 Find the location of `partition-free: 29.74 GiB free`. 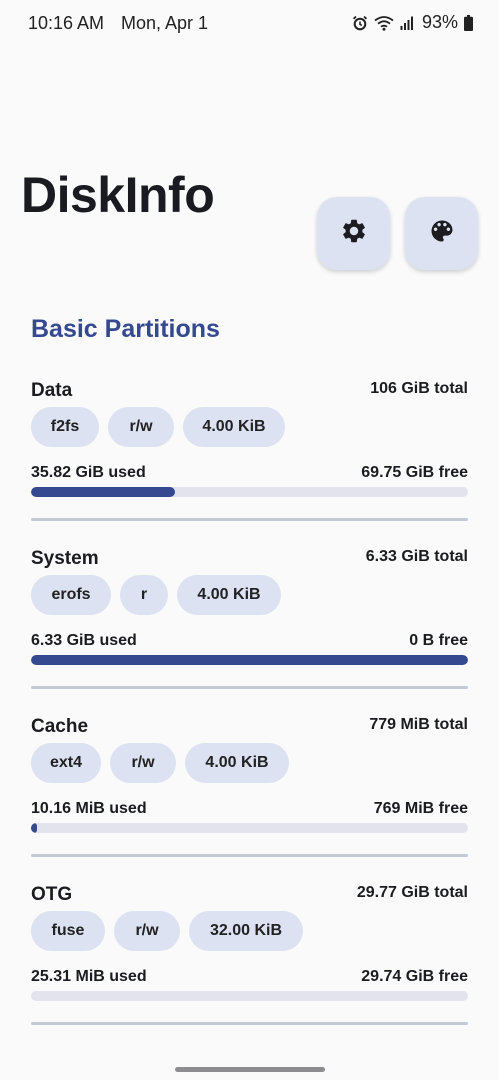

partition-free: 29.74 GiB free is located at coordinates (414, 976).